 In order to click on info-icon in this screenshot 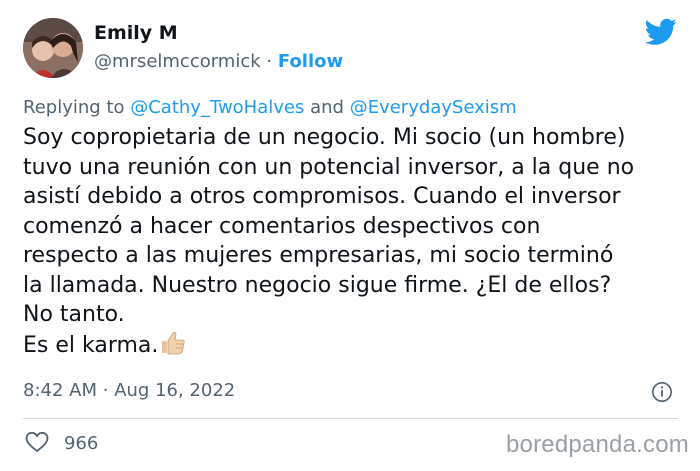, I will do `click(662, 392)`.